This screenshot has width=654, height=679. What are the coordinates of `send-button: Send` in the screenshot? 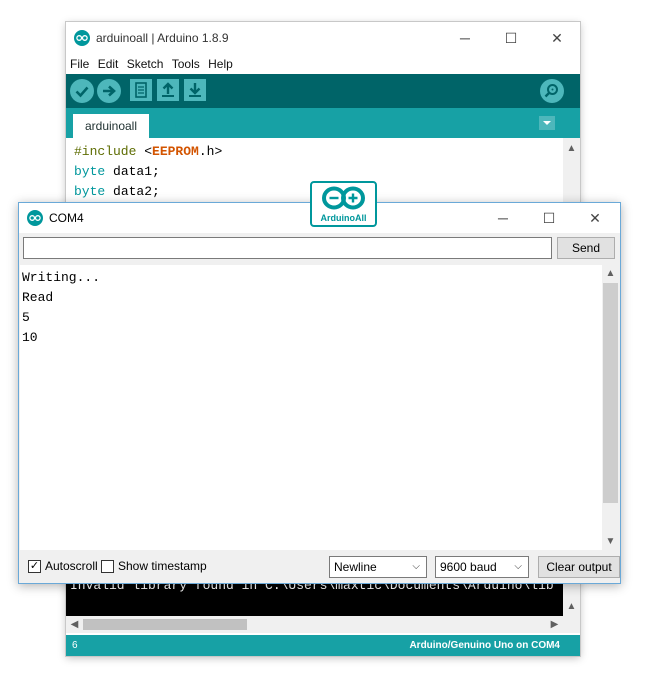 It's located at (586, 248).